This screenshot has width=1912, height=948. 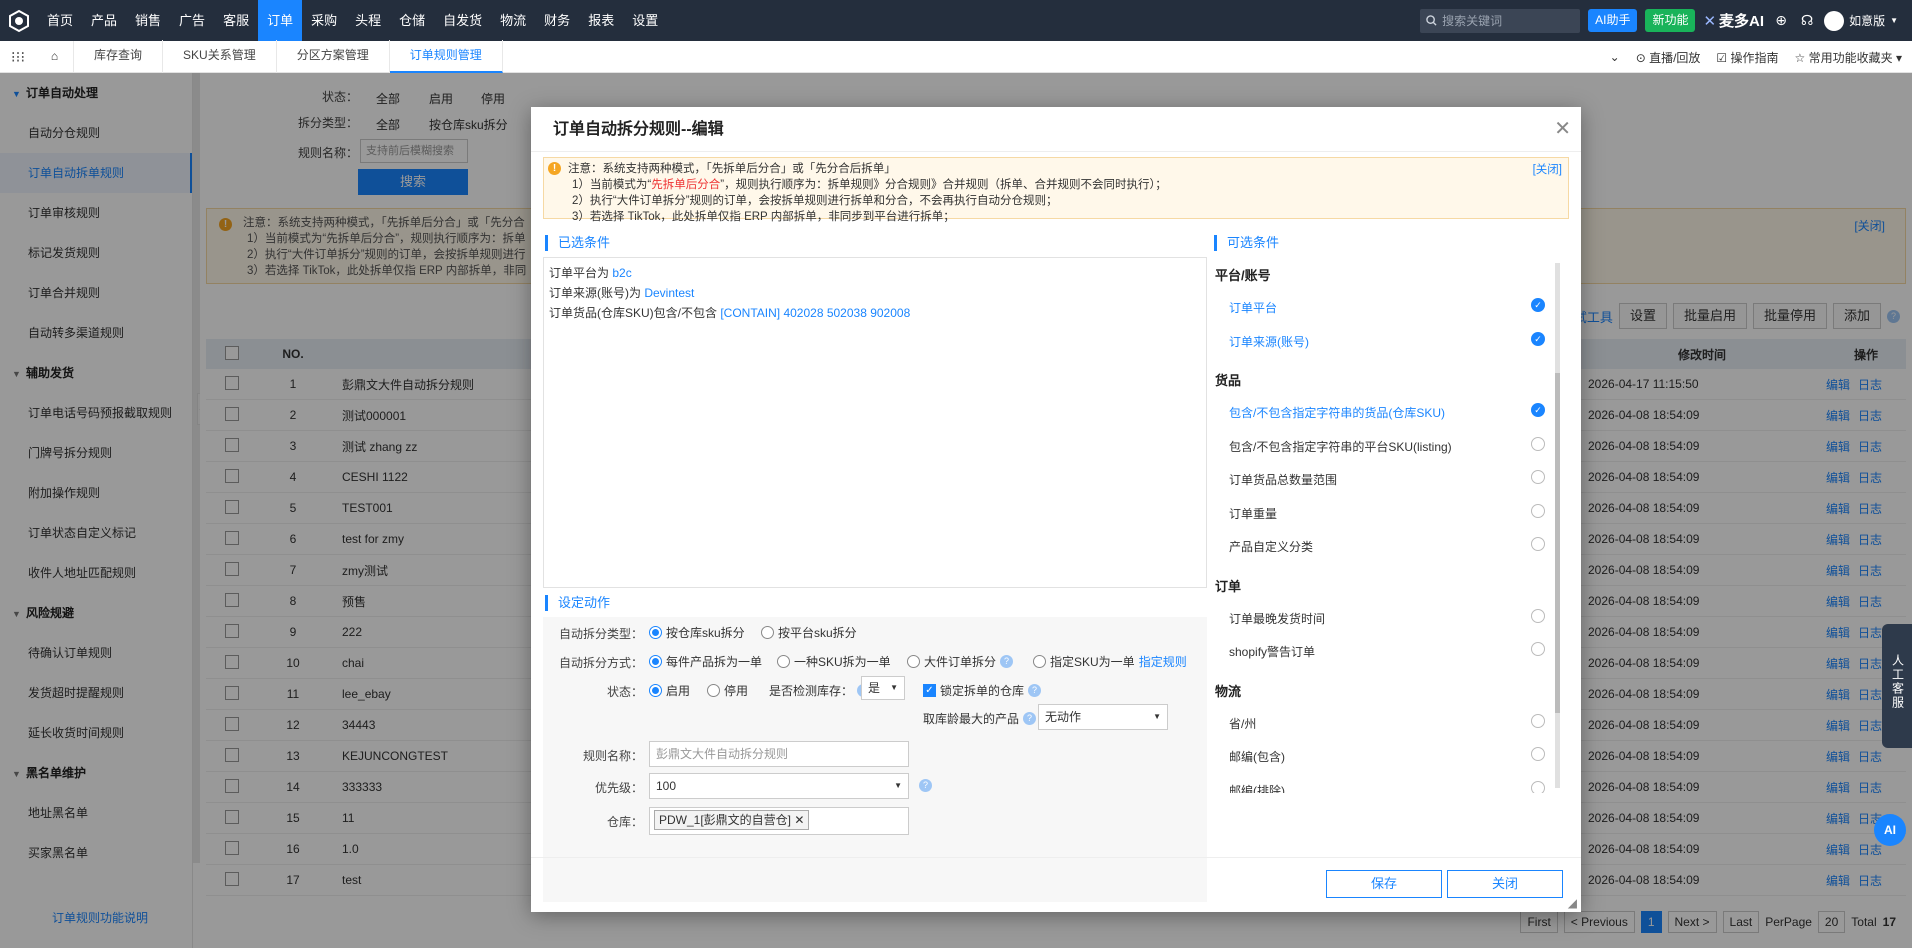 What do you see at coordinates (763, 217) in the screenshot?
I see `notice-line: 3）若选择 TikTok，此处拆单仅指 ERP 内部拆单，非同步到平台进行拆单；` at bounding box center [763, 217].